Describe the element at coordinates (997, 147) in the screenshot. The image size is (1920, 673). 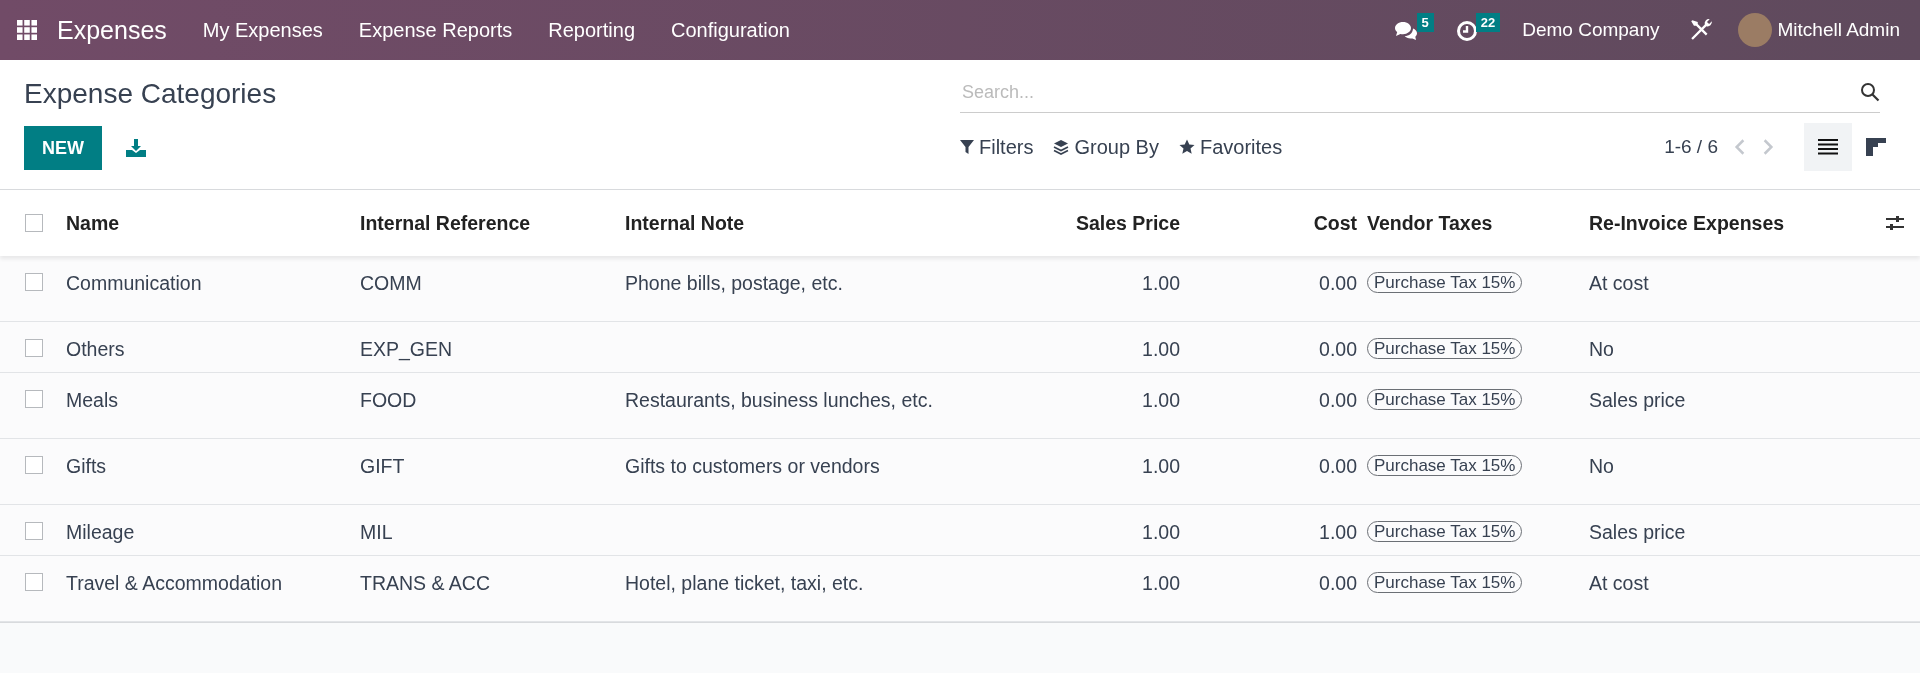
I see `search-option-button: Filters` at that location.